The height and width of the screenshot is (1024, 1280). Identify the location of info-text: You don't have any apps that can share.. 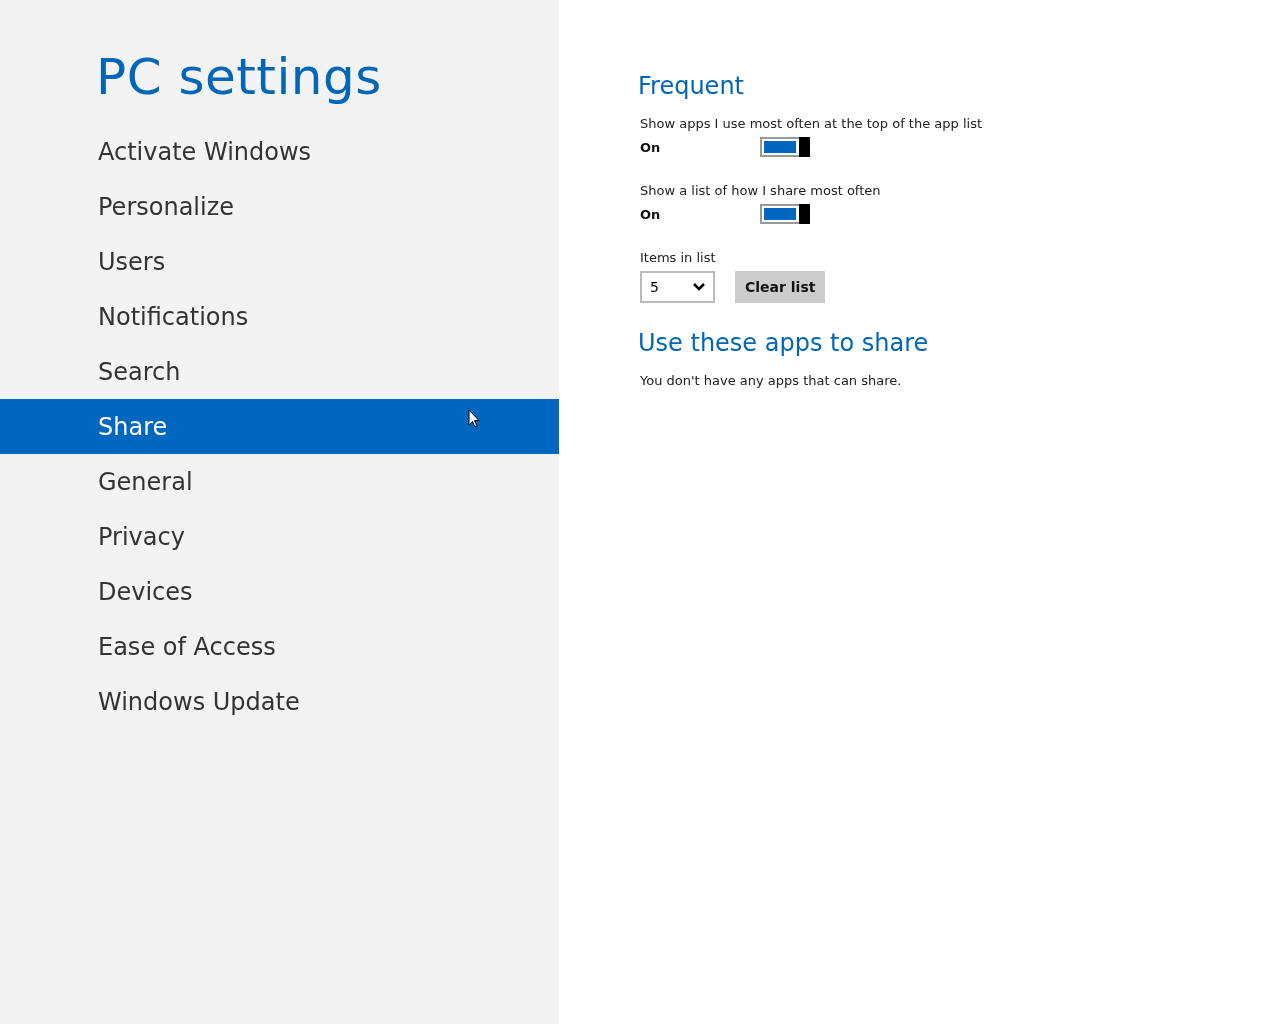
(771, 380).